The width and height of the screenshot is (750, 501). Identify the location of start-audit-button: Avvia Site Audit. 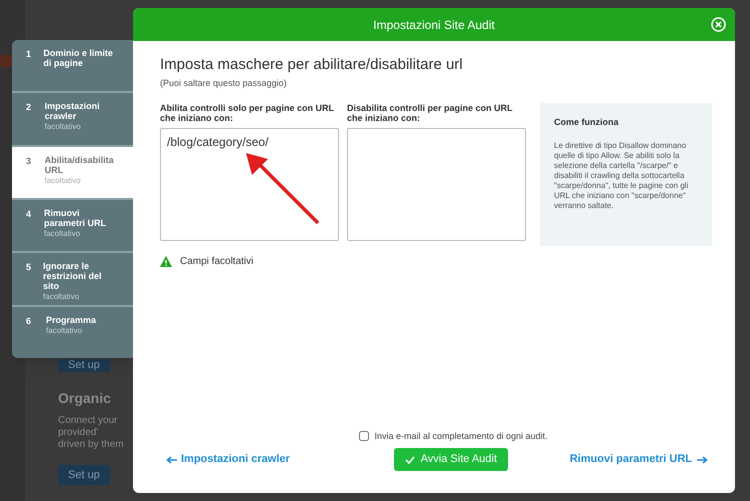
(451, 459).